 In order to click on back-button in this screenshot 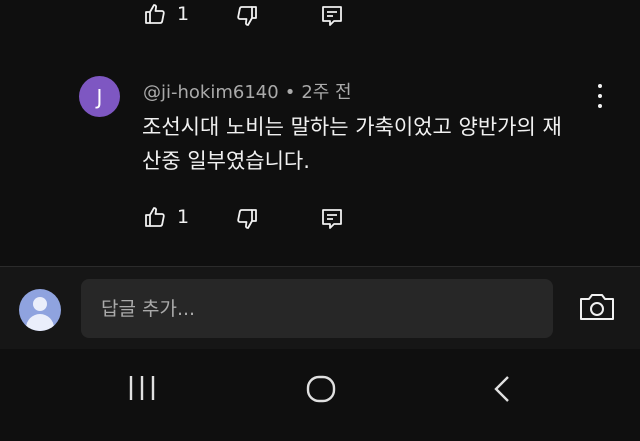, I will do `click(502, 389)`.